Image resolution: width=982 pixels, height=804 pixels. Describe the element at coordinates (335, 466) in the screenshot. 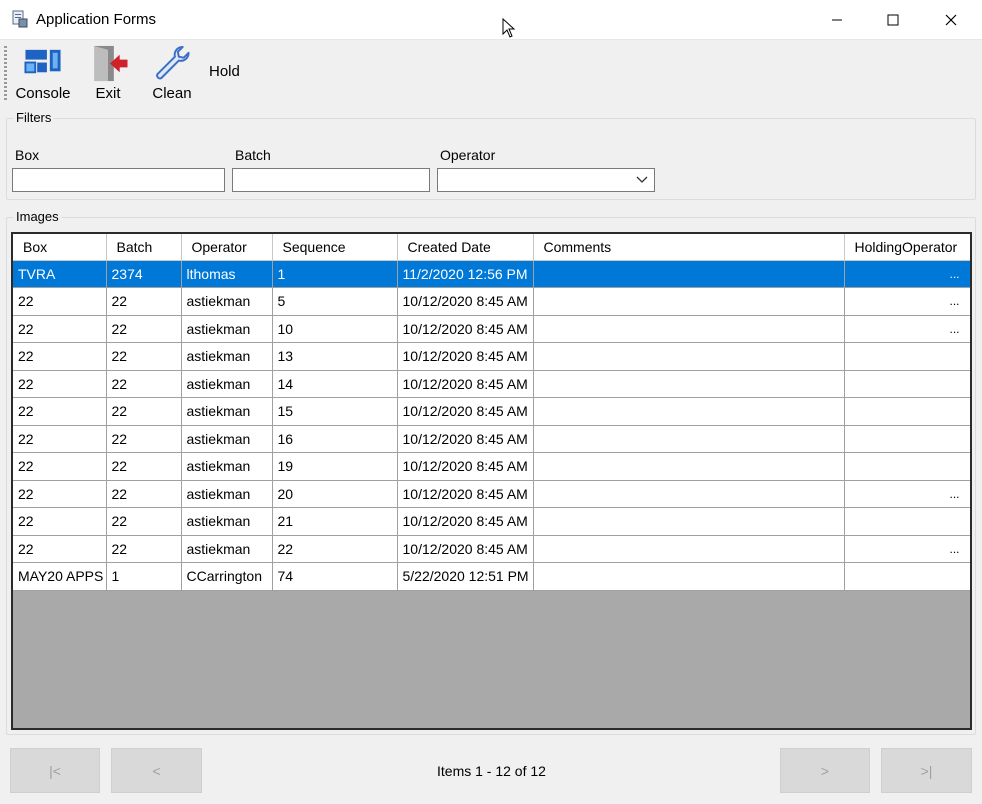

I see `cell-sequence: 19` at that location.